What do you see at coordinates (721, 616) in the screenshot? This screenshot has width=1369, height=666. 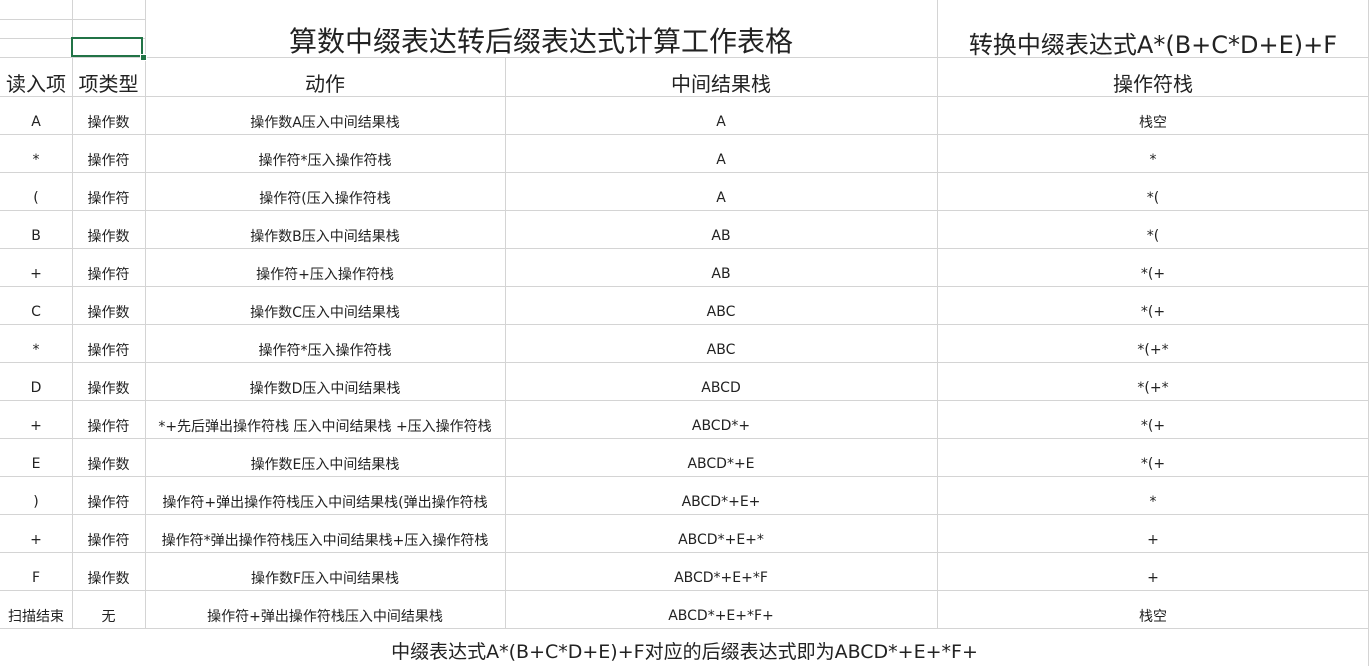 I see `cell-result-stack: ABCD*+E+*F+` at bounding box center [721, 616].